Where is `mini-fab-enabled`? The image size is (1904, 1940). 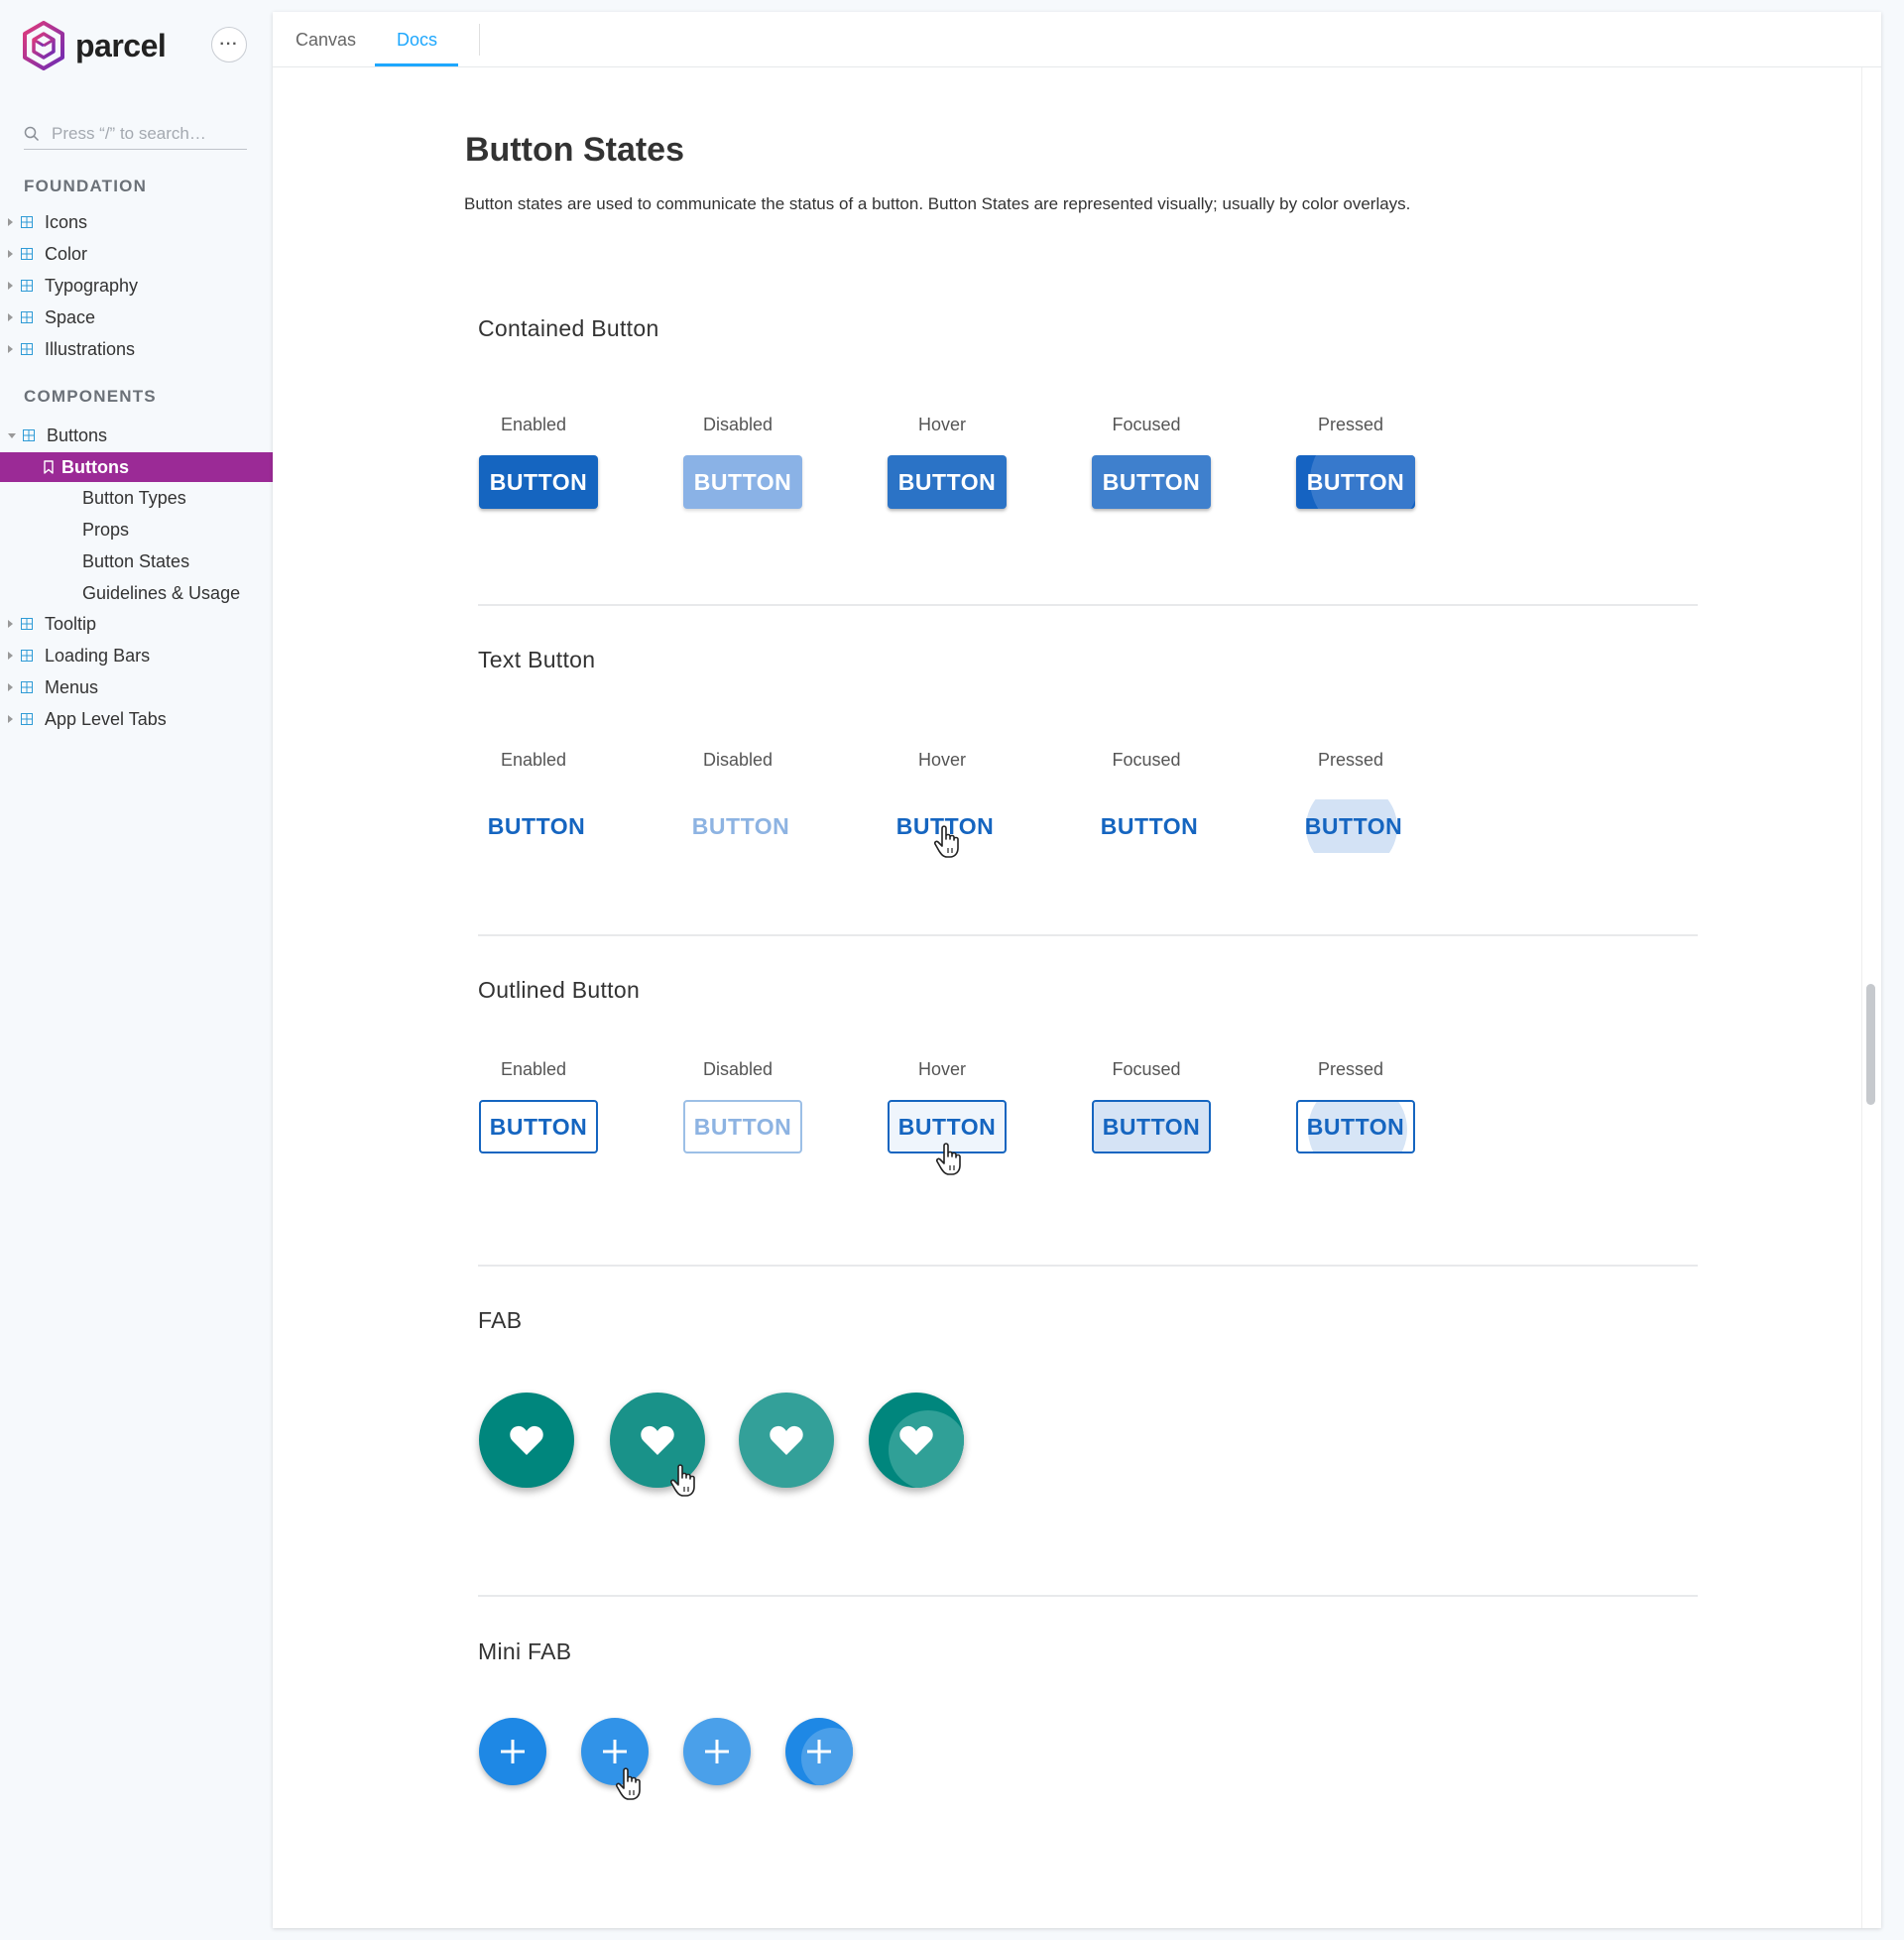 mini-fab-enabled is located at coordinates (512, 1751).